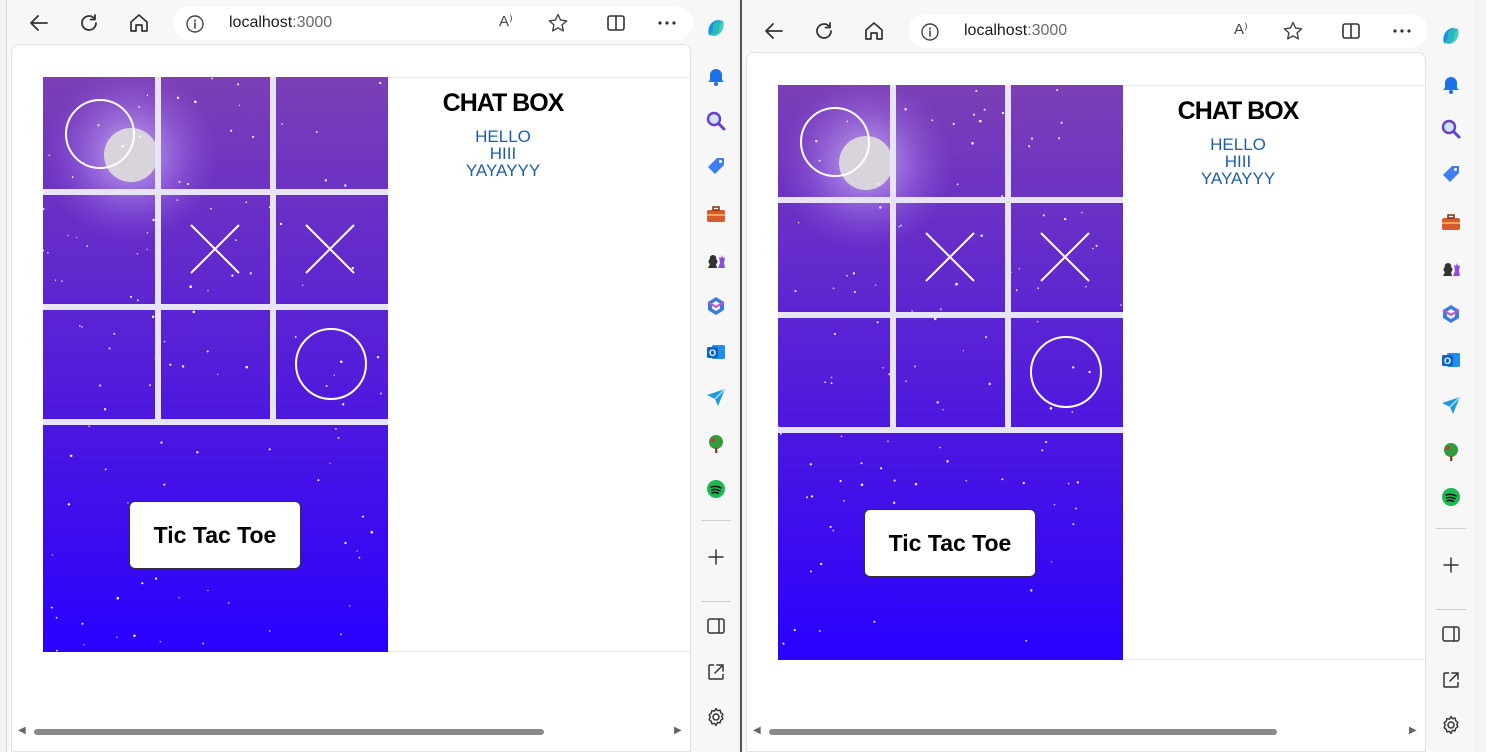 This screenshot has width=1486, height=752. I want to click on chat-message: HELLO, so click(503, 136).